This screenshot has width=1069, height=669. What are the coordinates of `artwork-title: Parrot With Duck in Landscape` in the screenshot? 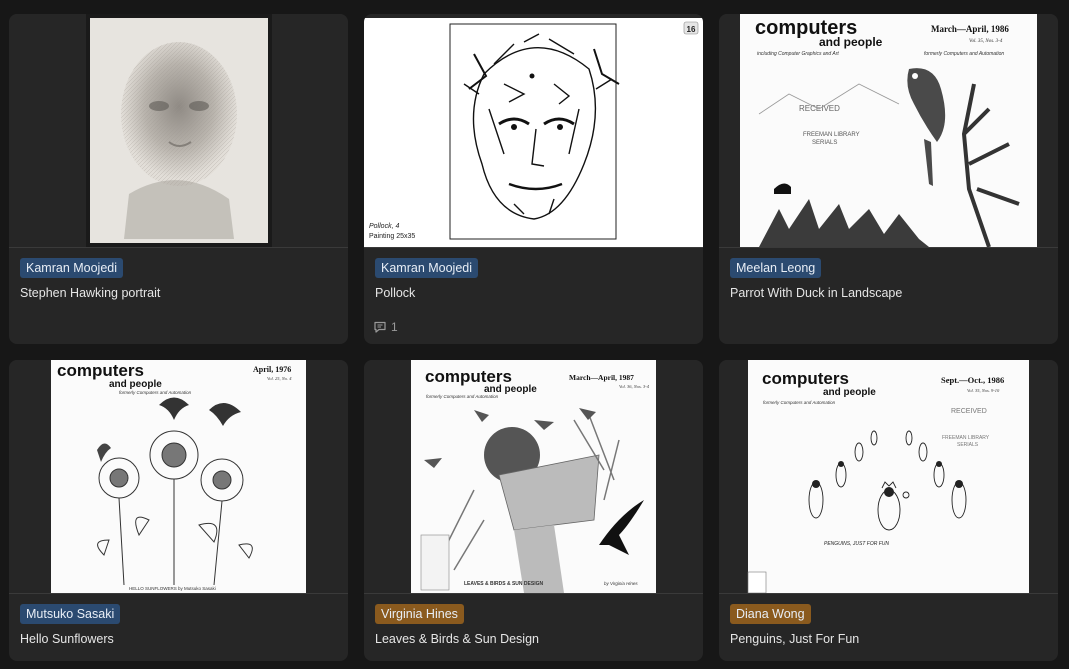 It's located at (816, 293).